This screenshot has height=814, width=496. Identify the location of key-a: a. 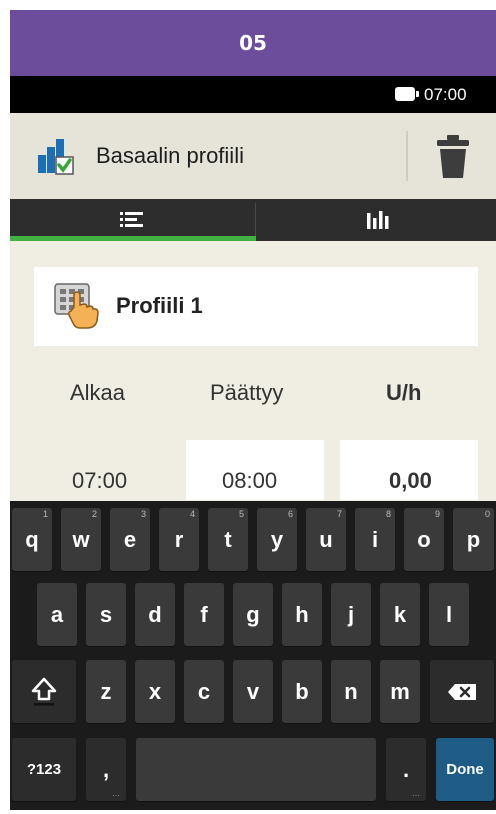
(57, 614).